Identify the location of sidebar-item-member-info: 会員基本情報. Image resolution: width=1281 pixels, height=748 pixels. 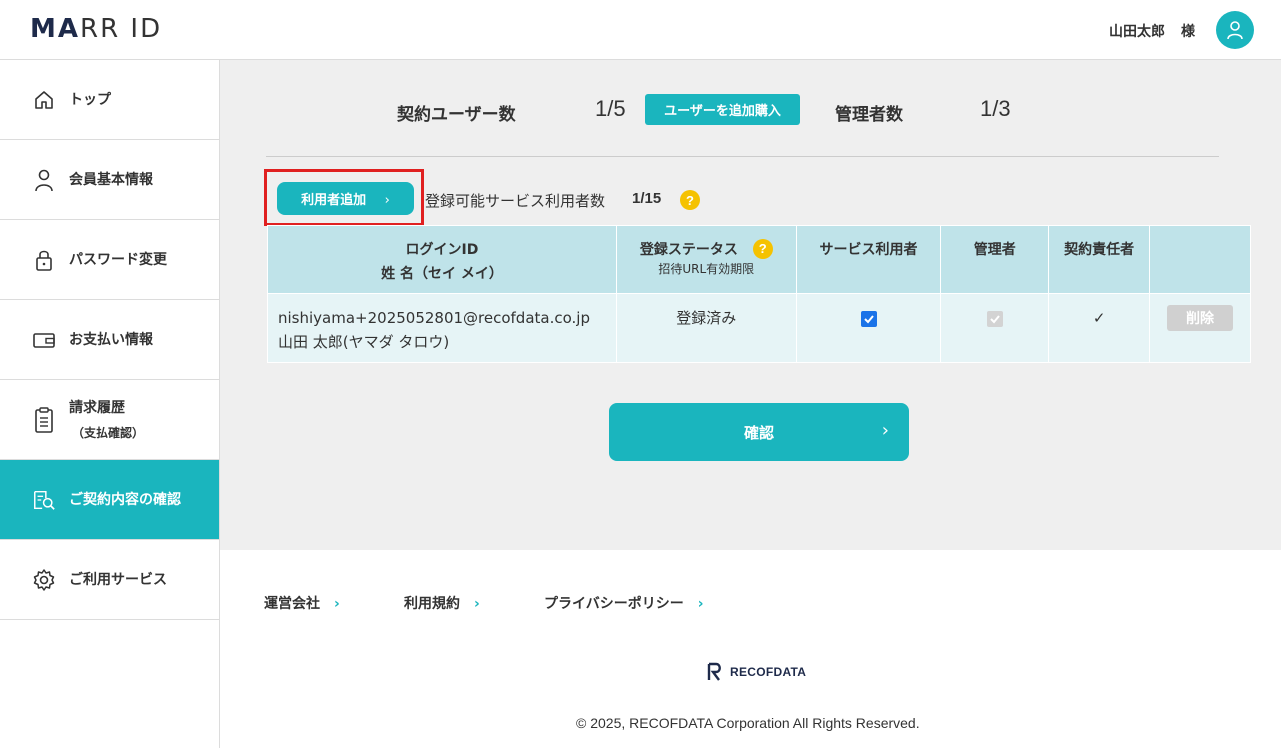
(109, 180).